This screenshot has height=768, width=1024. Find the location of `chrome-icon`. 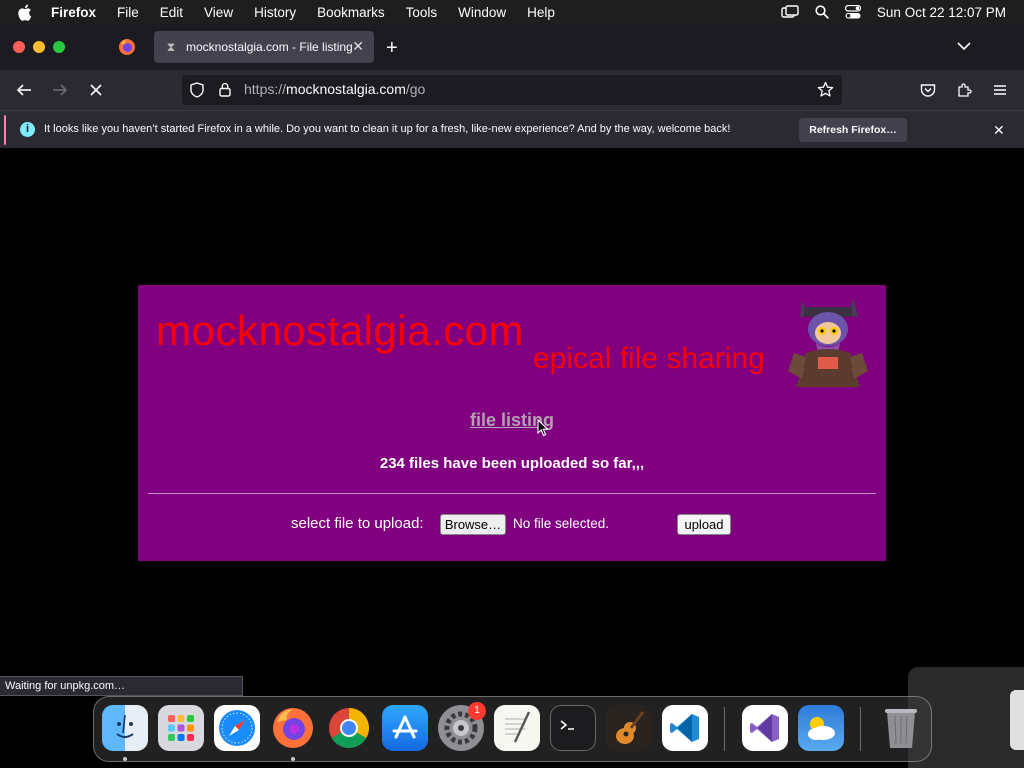

chrome-icon is located at coordinates (349, 728).